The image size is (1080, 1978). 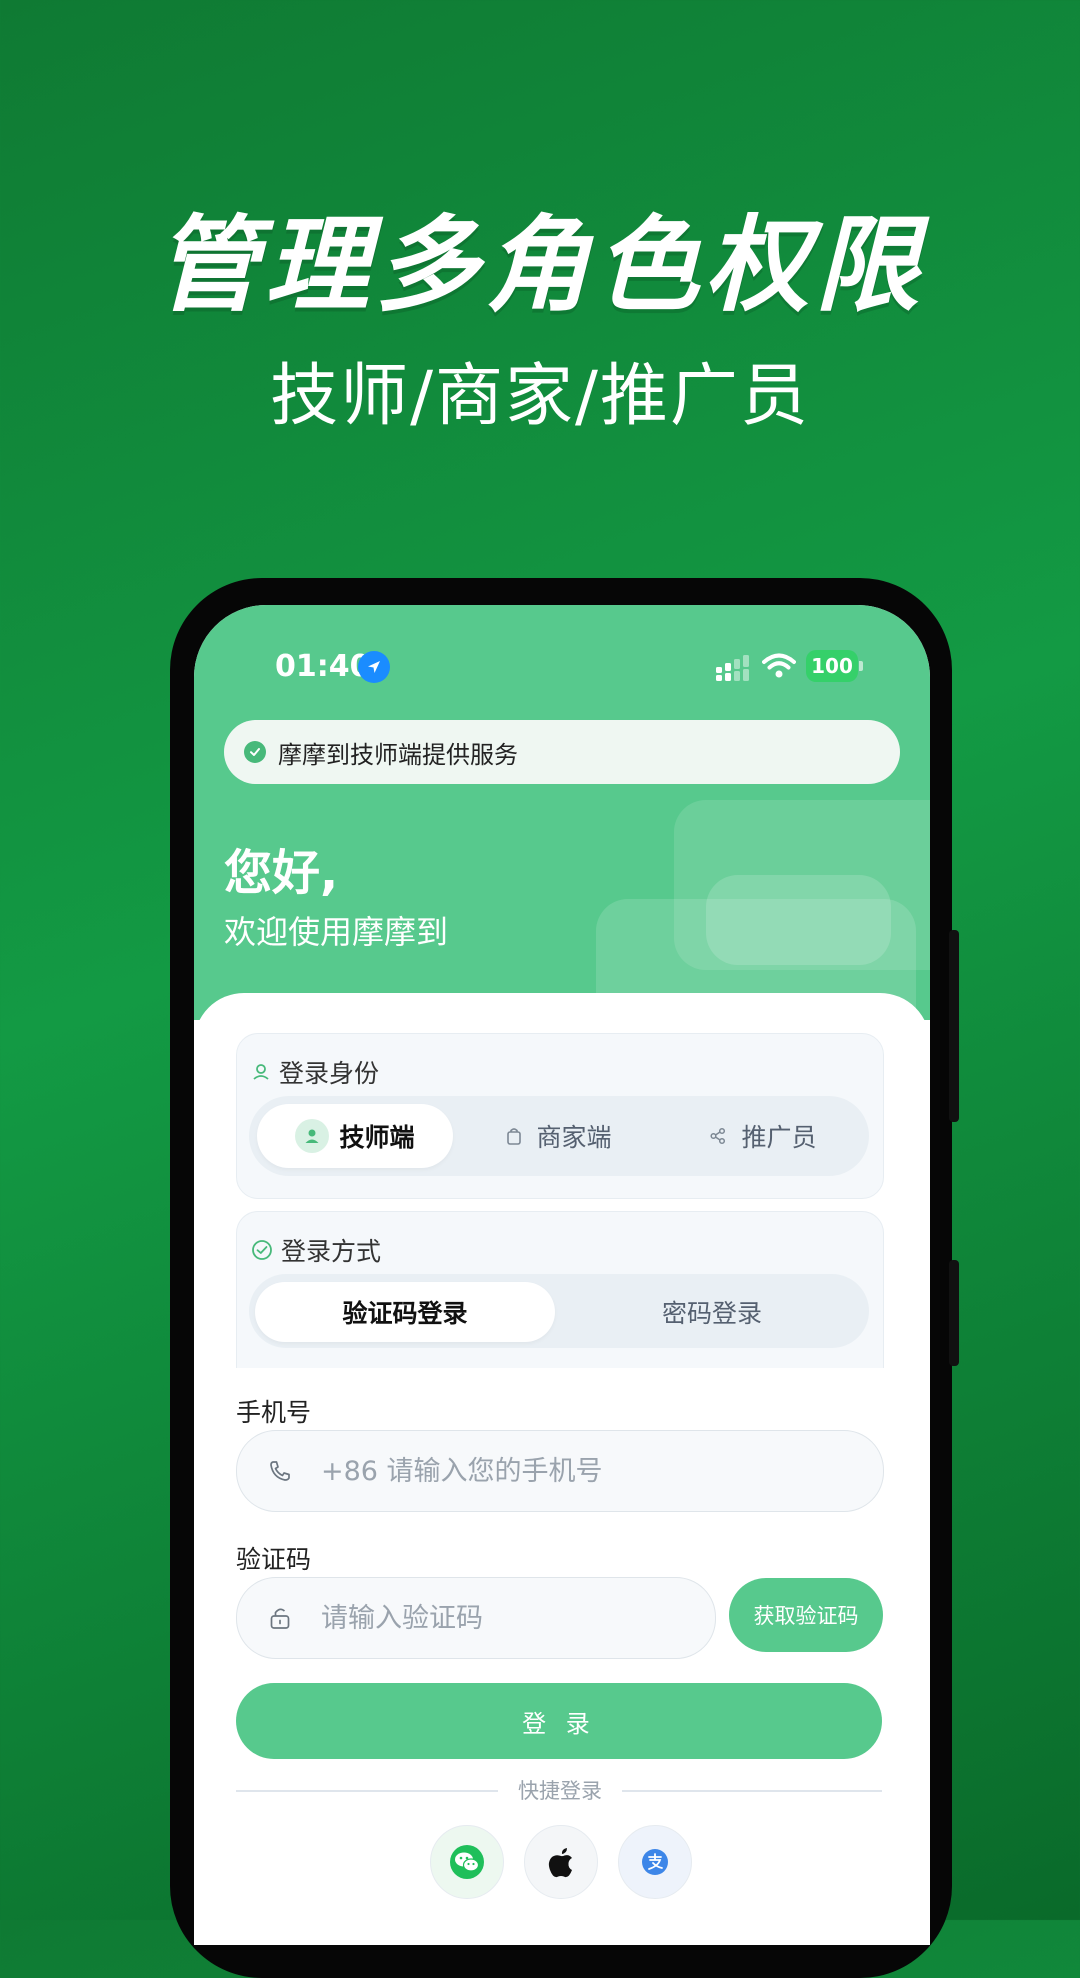 I want to click on mode-option-sms-code: 验证码登录, so click(x=405, y=1312).